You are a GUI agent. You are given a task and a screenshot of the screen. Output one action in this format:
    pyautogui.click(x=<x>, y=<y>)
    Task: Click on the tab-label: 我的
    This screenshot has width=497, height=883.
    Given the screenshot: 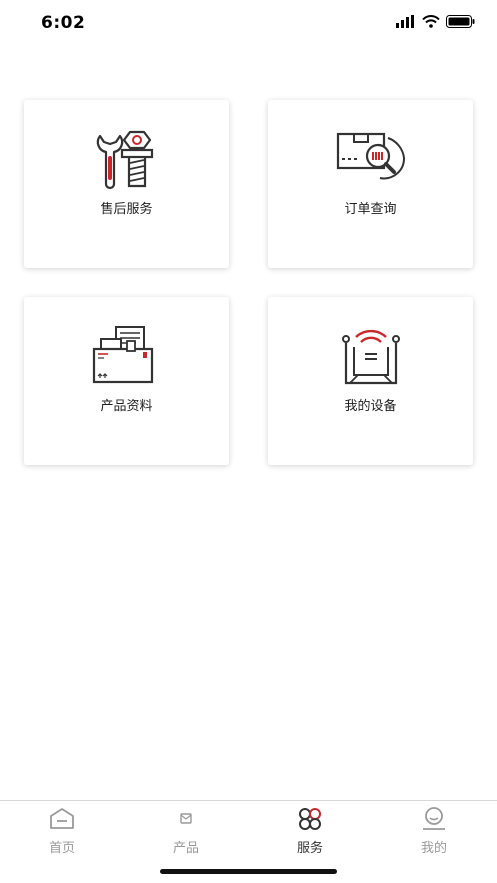 What is the action you would take?
    pyautogui.click(x=433, y=848)
    